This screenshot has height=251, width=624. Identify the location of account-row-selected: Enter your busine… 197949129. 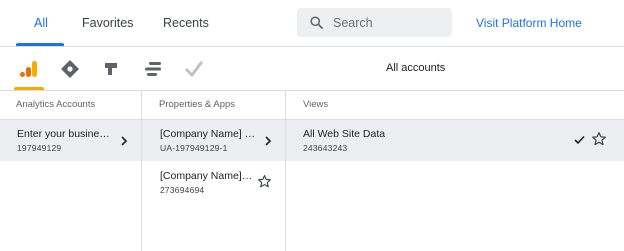
(70, 140).